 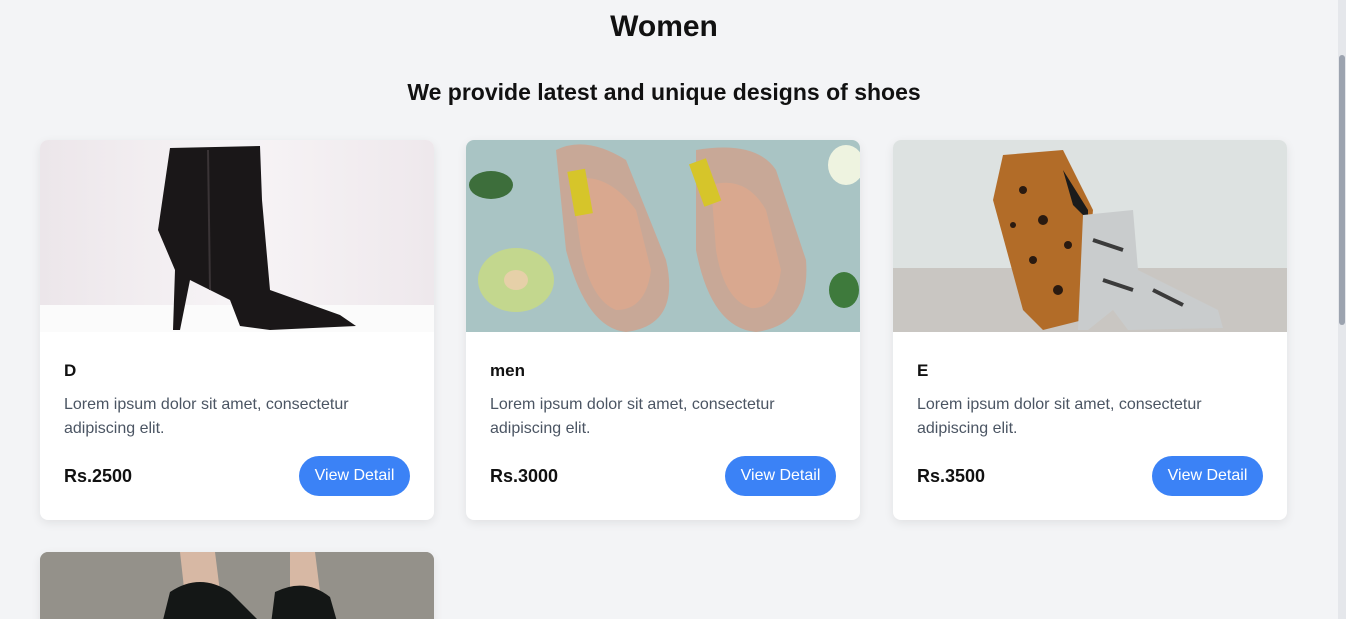 I want to click on product-price: Rs.3000, so click(x=524, y=476).